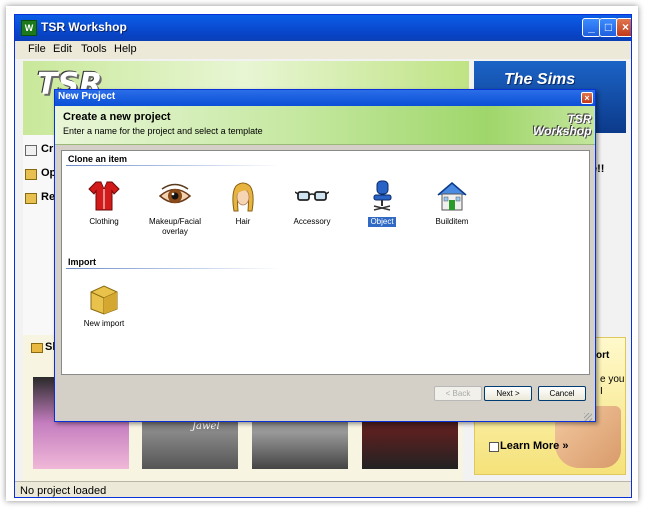  What do you see at coordinates (603, 355) in the screenshot?
I see `learn-panel-heading: ort` at bounding box center [603, 355].